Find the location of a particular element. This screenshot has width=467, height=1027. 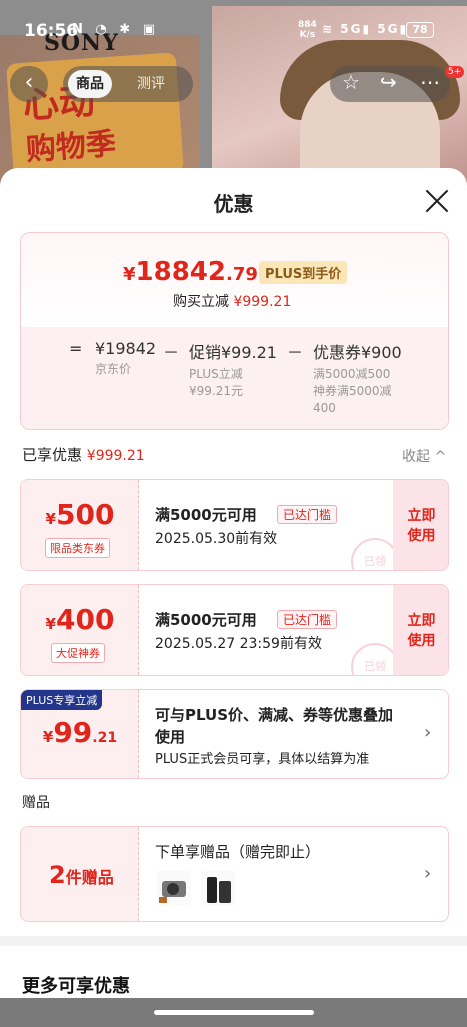

action-buttons: ☆ ↪ ⋯ is located at coordinates (390, 84).